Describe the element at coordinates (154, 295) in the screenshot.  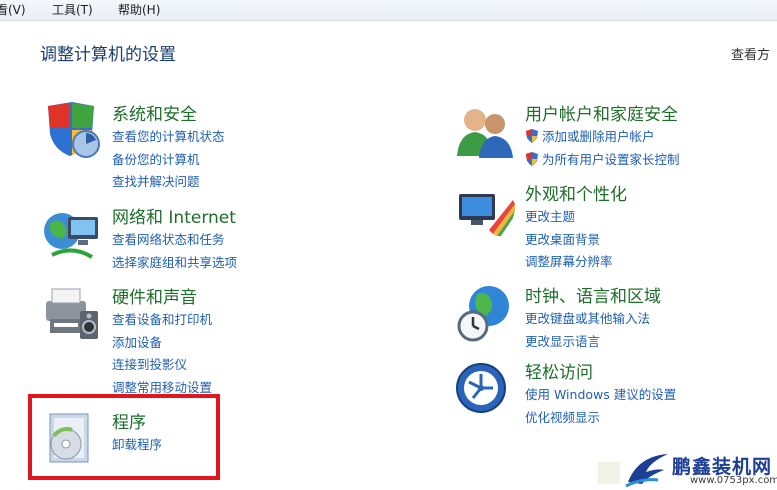
I see `category-title: 硬件和声音` at that location.